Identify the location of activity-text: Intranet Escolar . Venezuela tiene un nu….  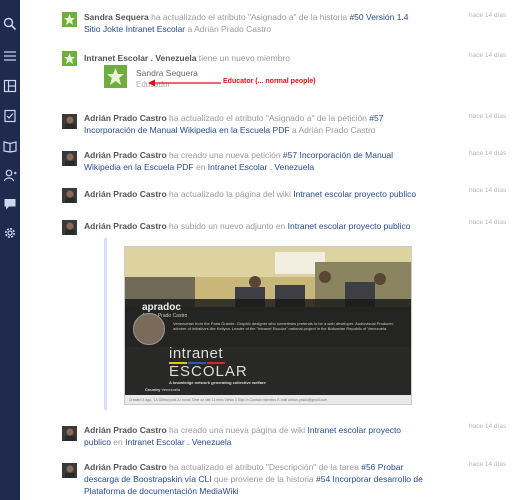
(187, 58).